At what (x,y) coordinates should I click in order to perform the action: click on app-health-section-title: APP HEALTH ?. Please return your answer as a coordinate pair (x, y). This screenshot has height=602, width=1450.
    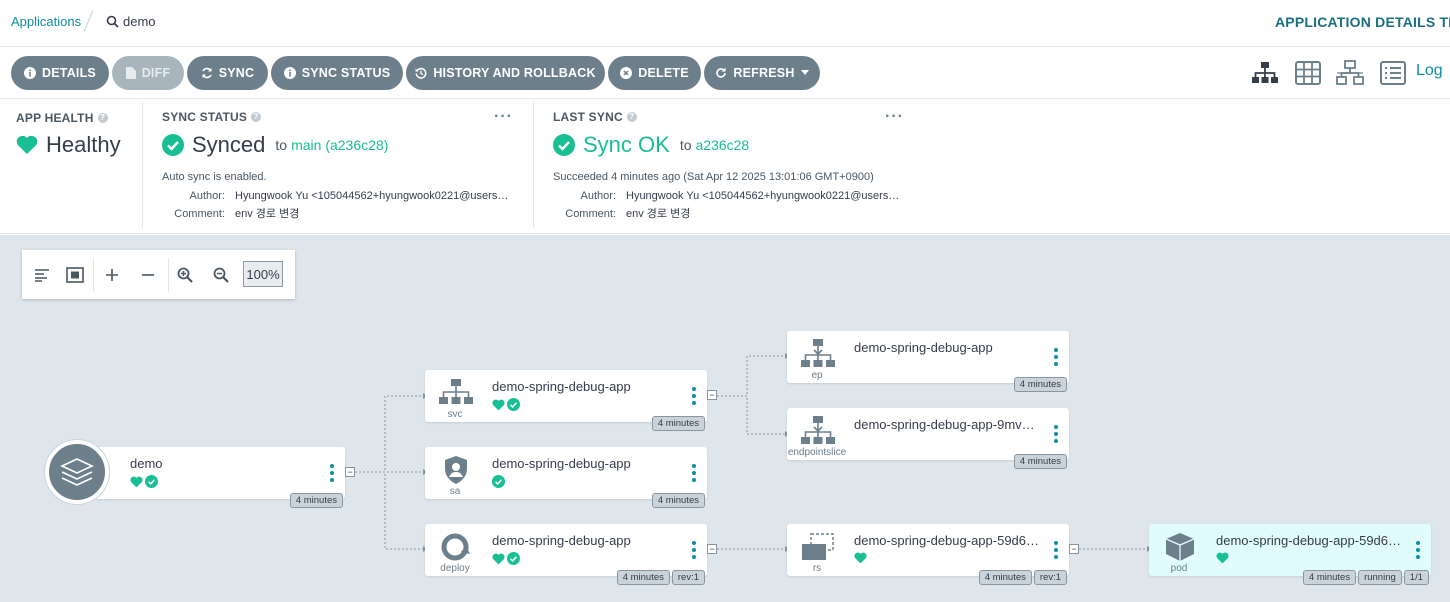
    Looking at the image, I should click on (62, 118).